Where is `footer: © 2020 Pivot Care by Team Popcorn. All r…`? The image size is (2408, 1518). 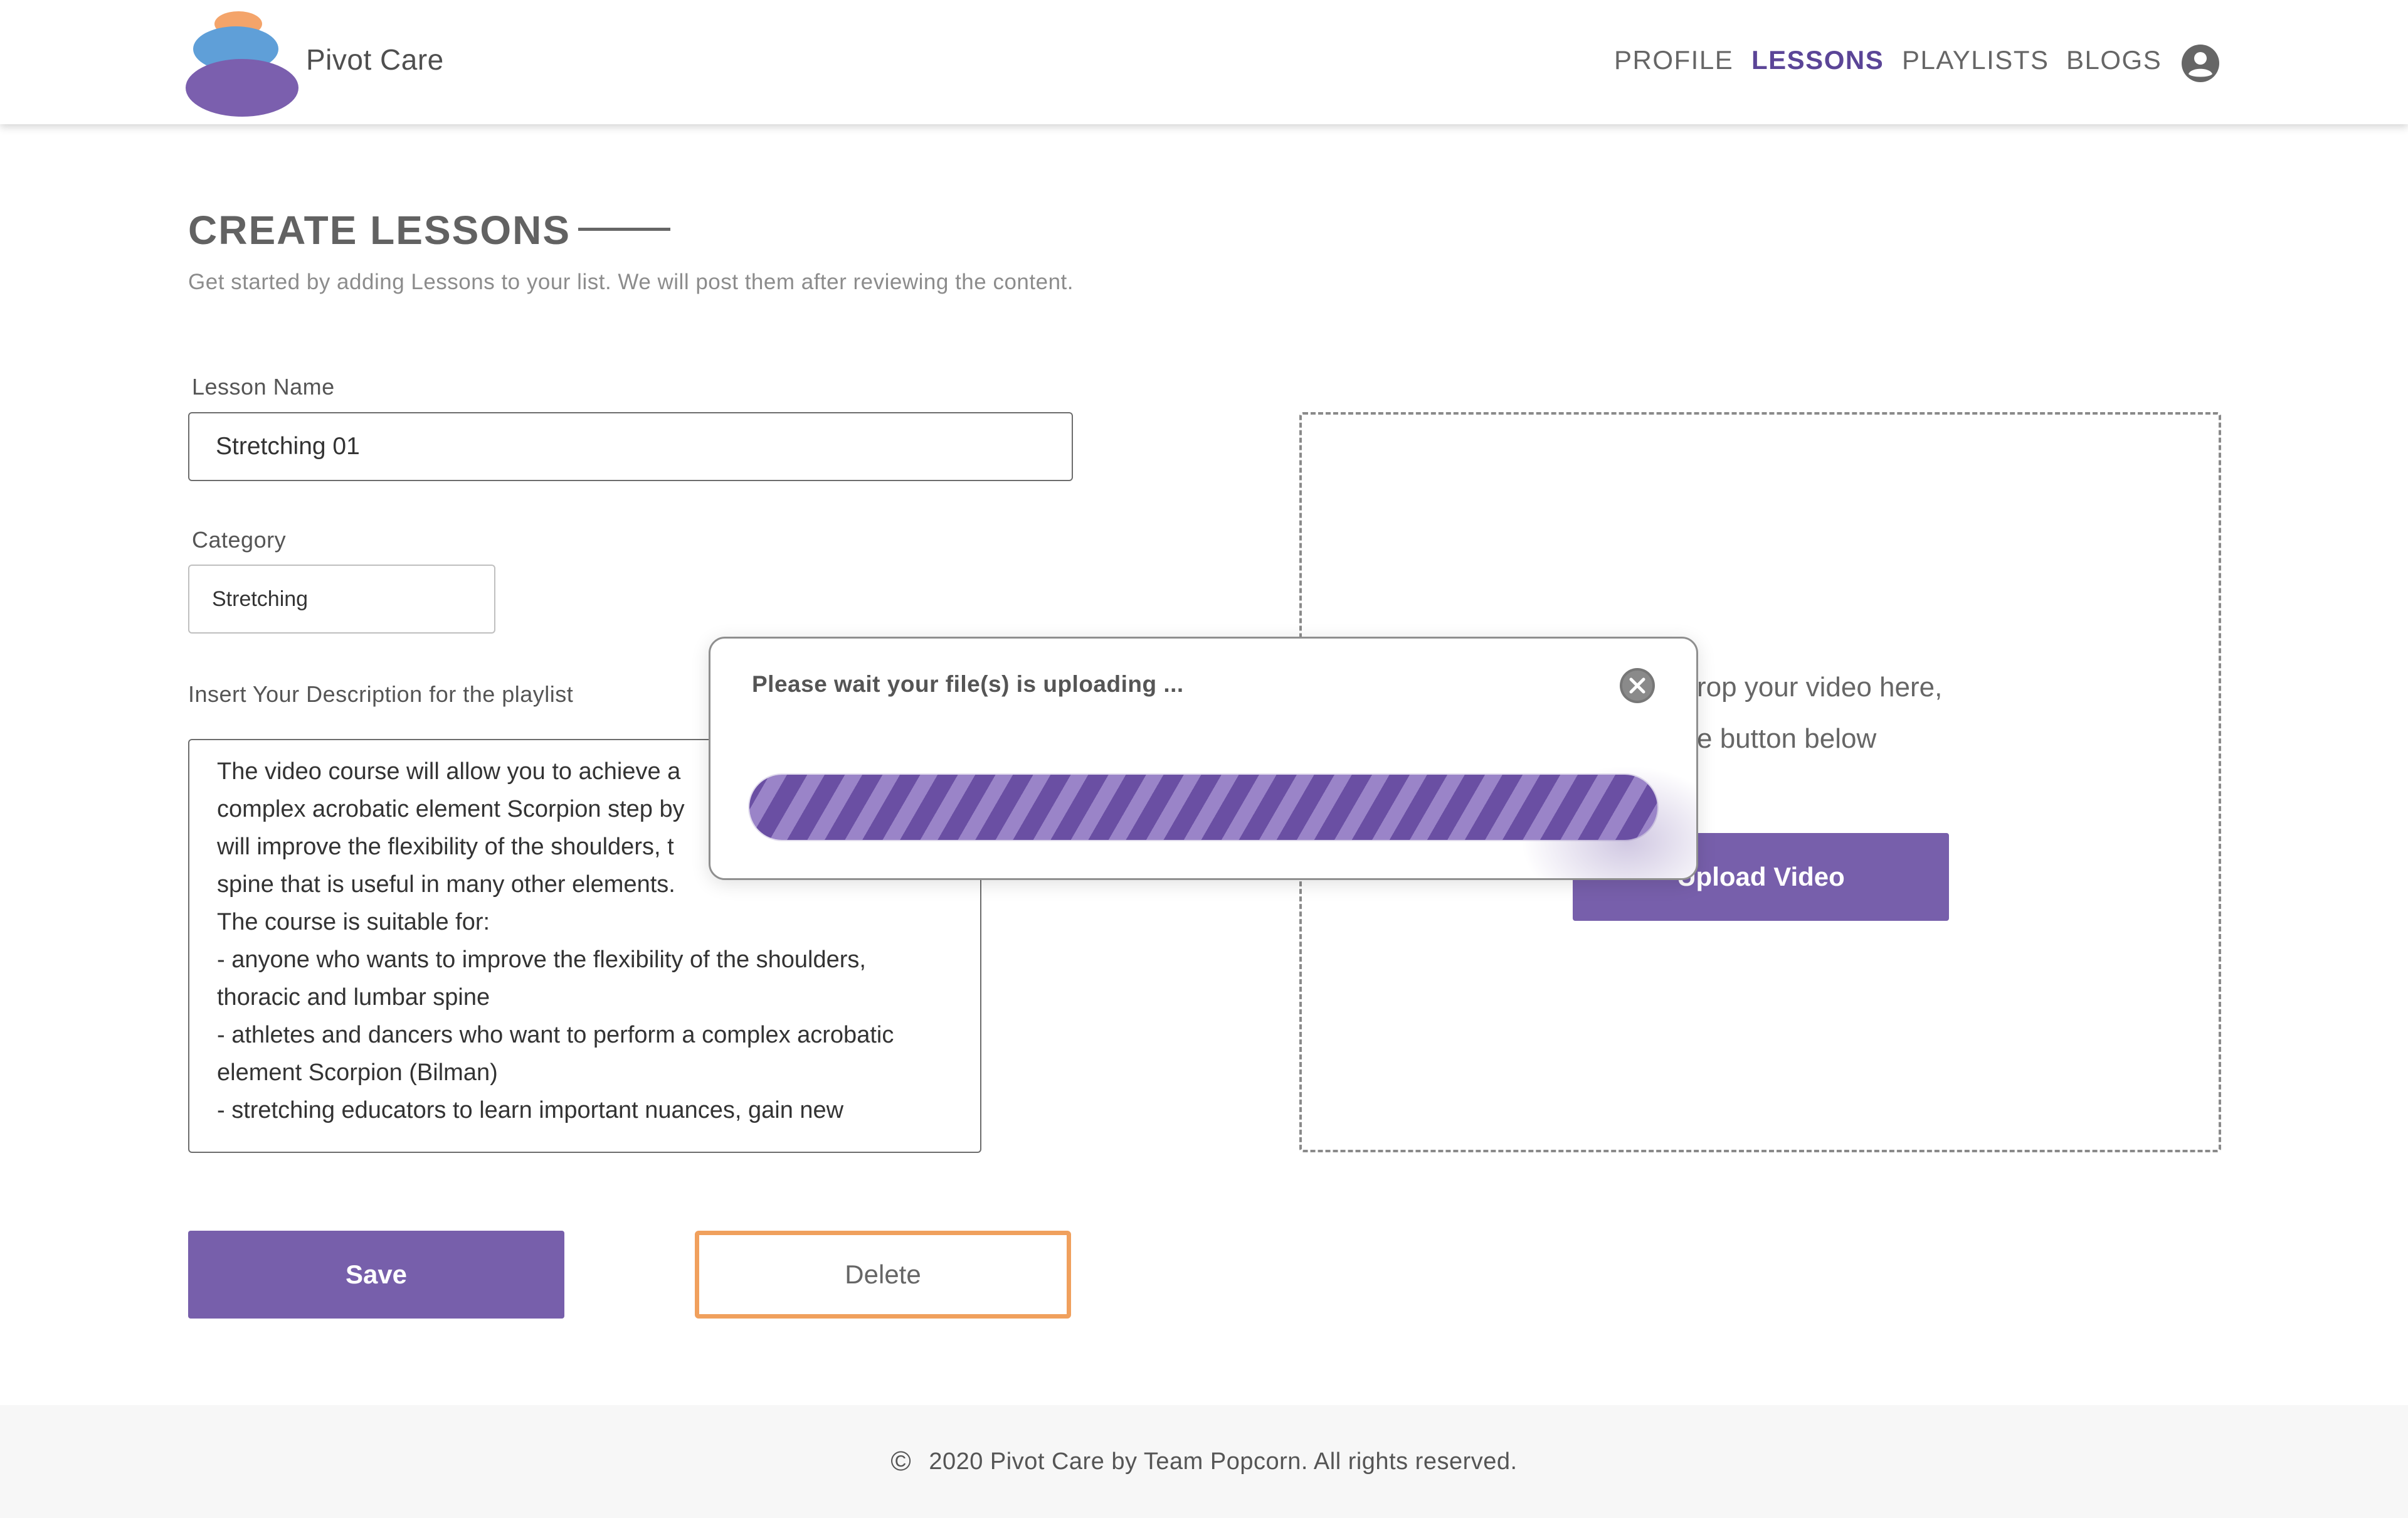
footer: © 2020 Pivot Care by Team Popcorn. All r… is located at coordinates (1204, 1461).